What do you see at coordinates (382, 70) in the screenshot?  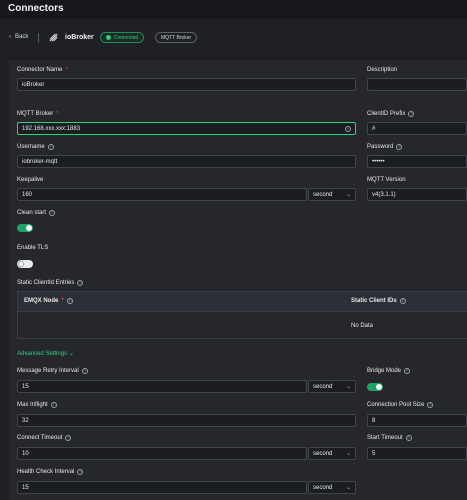 I see `description-label: Description` at bounding box center [382, 70].